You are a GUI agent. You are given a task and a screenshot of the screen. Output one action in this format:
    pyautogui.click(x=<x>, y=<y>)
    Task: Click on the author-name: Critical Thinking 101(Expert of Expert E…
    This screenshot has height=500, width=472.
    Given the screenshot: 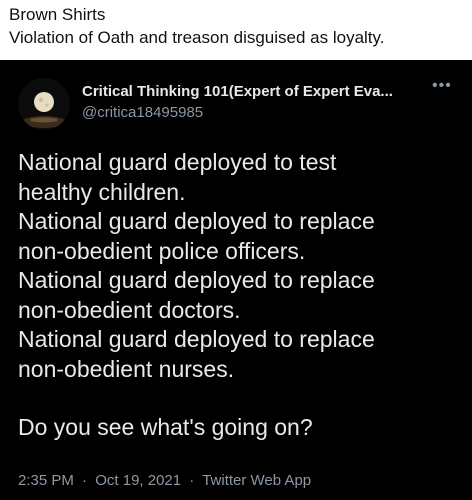 What is the action you would take?
    pyautogui.click(x=247, y=91)
    